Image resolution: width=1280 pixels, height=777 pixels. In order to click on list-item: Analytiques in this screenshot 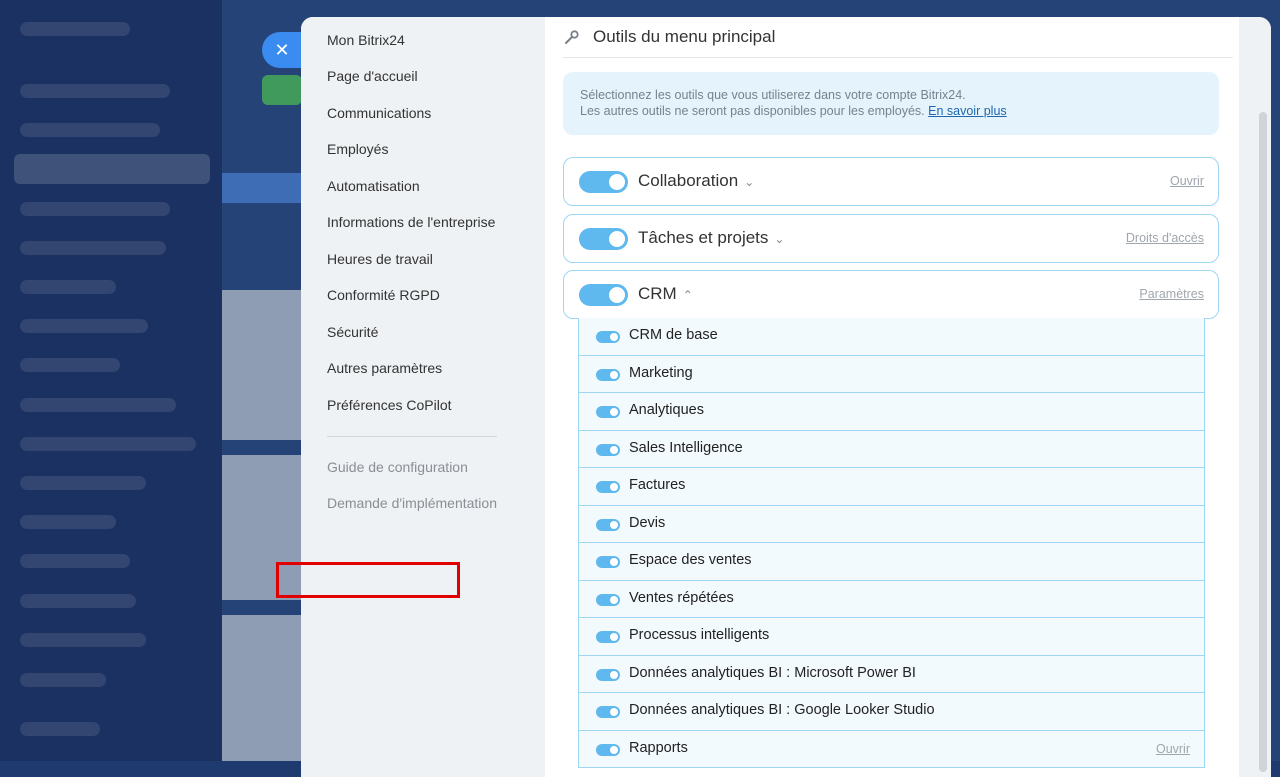, I will do `click(891, 412)`.